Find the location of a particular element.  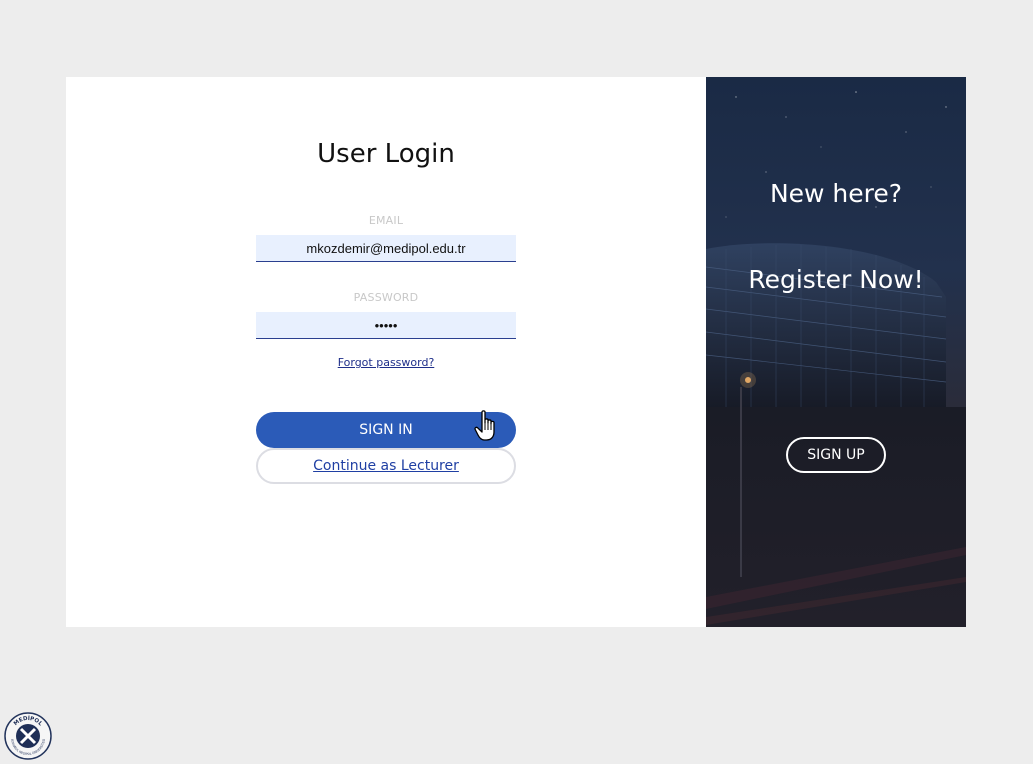

password-field is located at coordinates (386, 325).